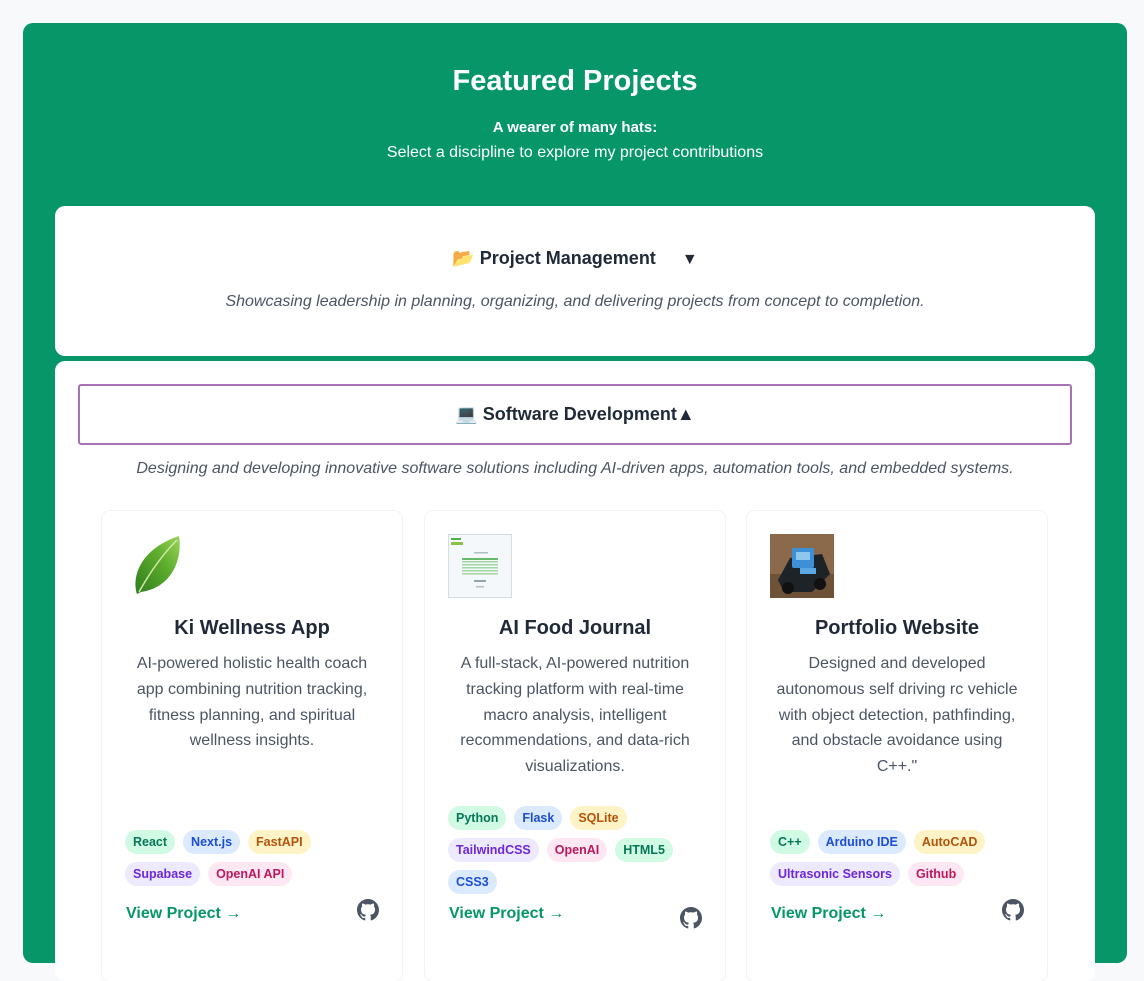 Image resolution: width=1144 pixels, height=981 pixels. I want to click on tag: AutoCAD, so click(949, 842).